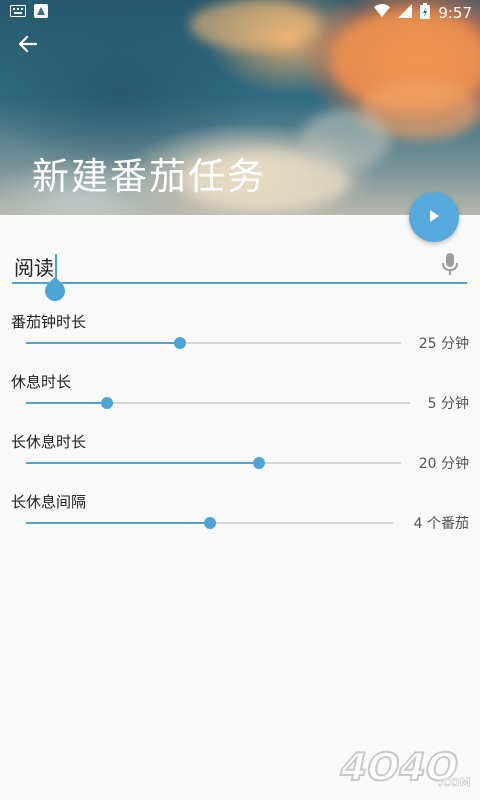 The height and width of the screenshot is (800, 480). Describe the element at coordinates (443, 464) in the screenshot. I see `setting-value: 20 分钟` at that location.